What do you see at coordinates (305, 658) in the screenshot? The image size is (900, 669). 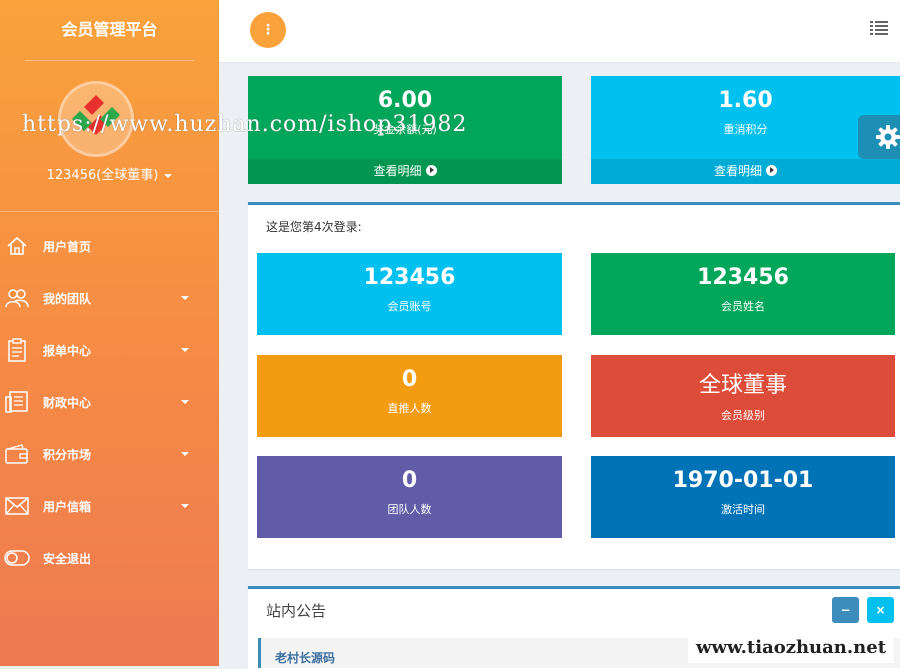 I see `notice-item-title: 老村长源码` at bounding box center [305, 658].